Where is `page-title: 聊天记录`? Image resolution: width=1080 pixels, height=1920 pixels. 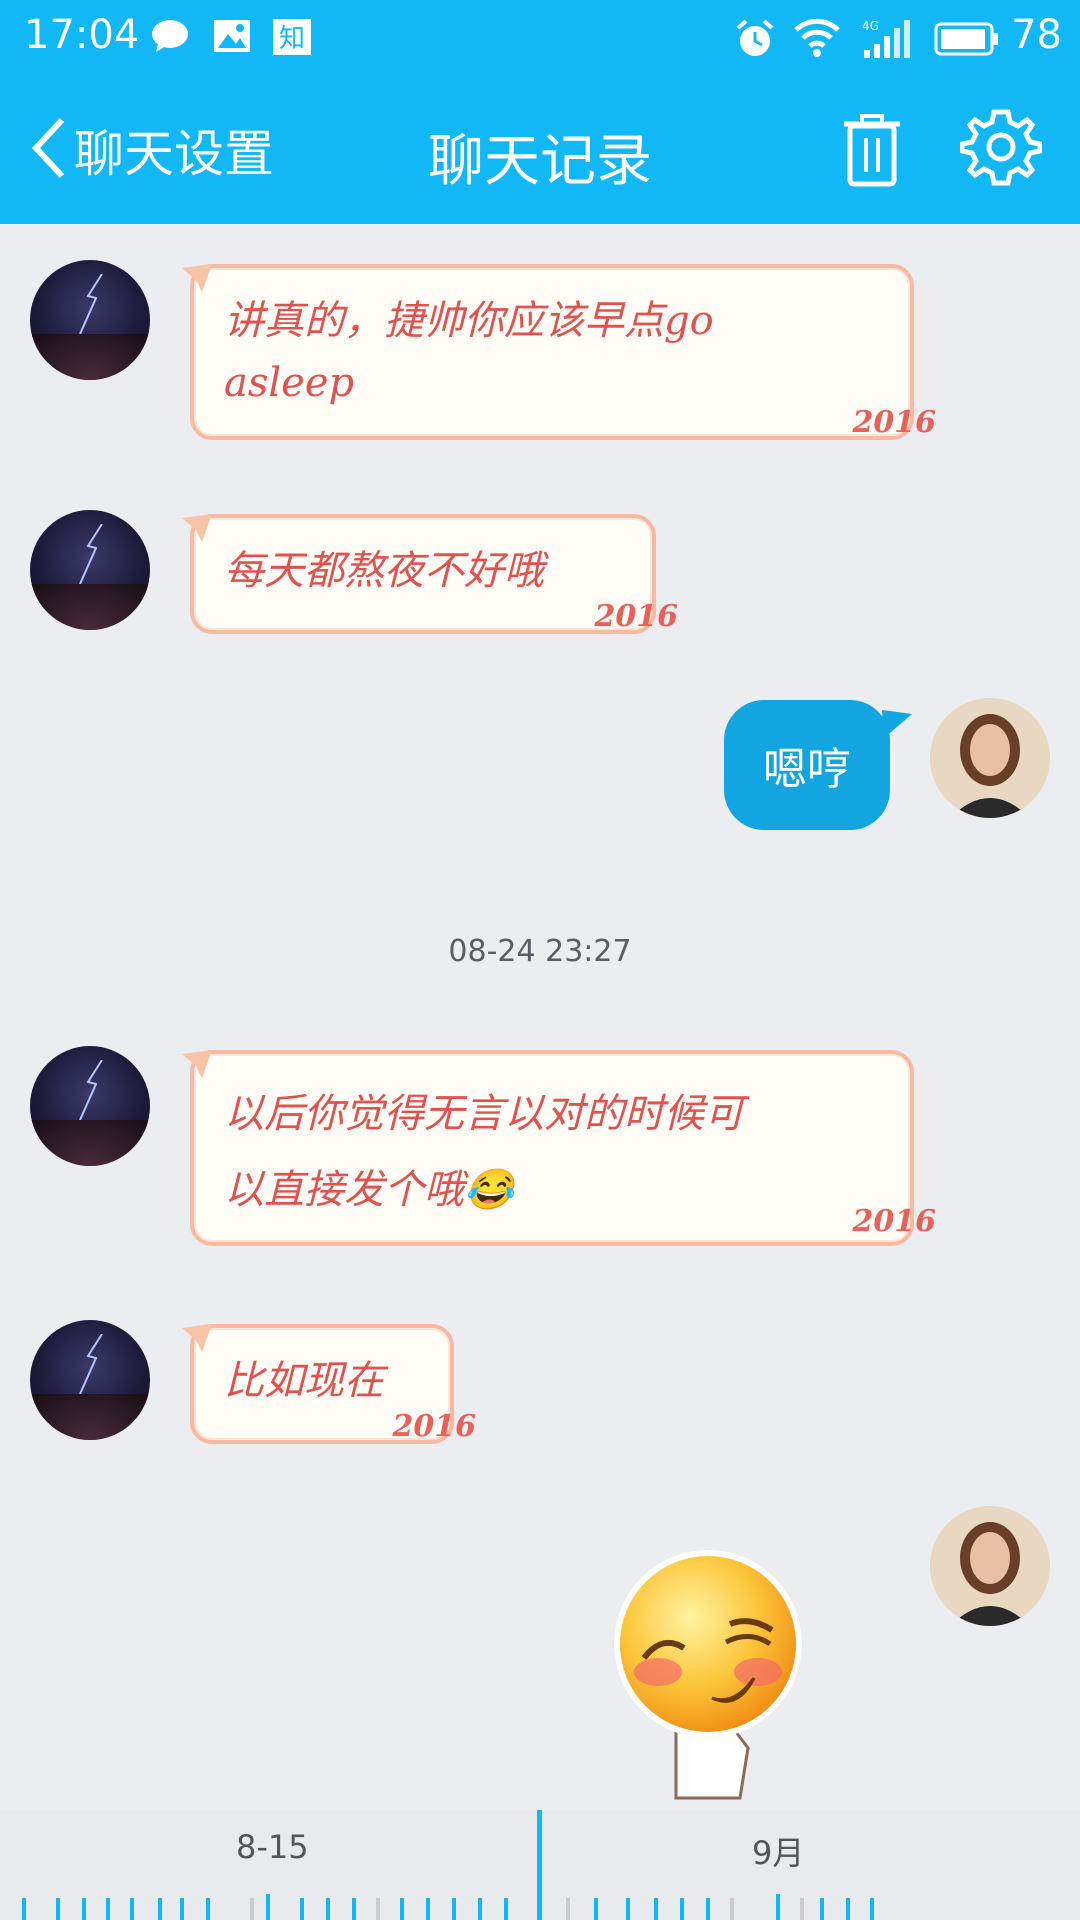
page-title: 聊天记录 is located at coordinates (540, 161).